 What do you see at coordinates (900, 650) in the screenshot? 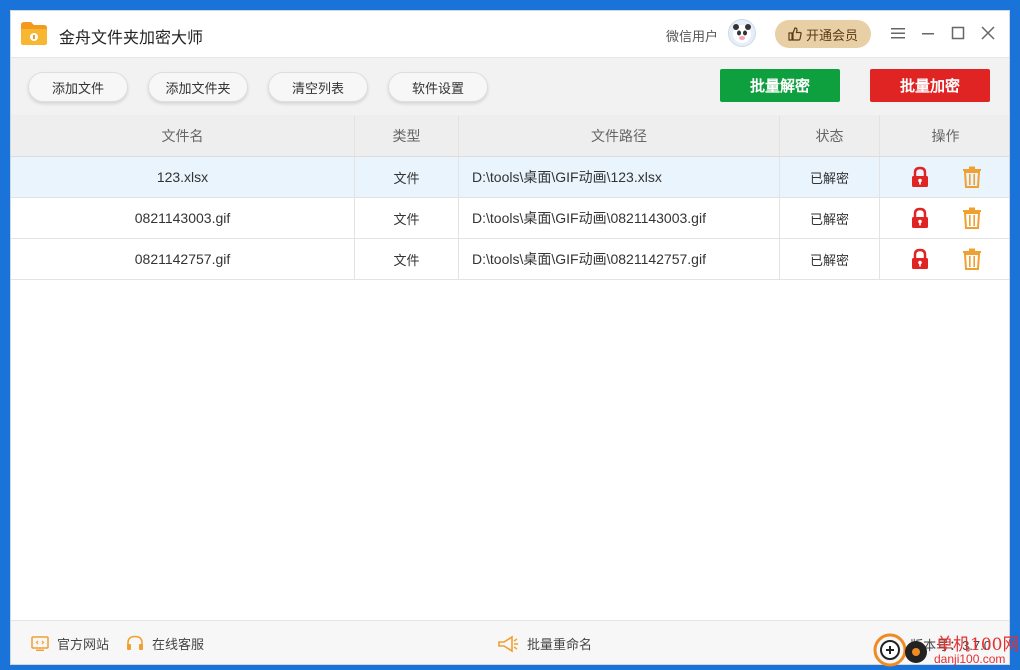
I see `watermark-logo-icon` at bounding box center [900, 650].